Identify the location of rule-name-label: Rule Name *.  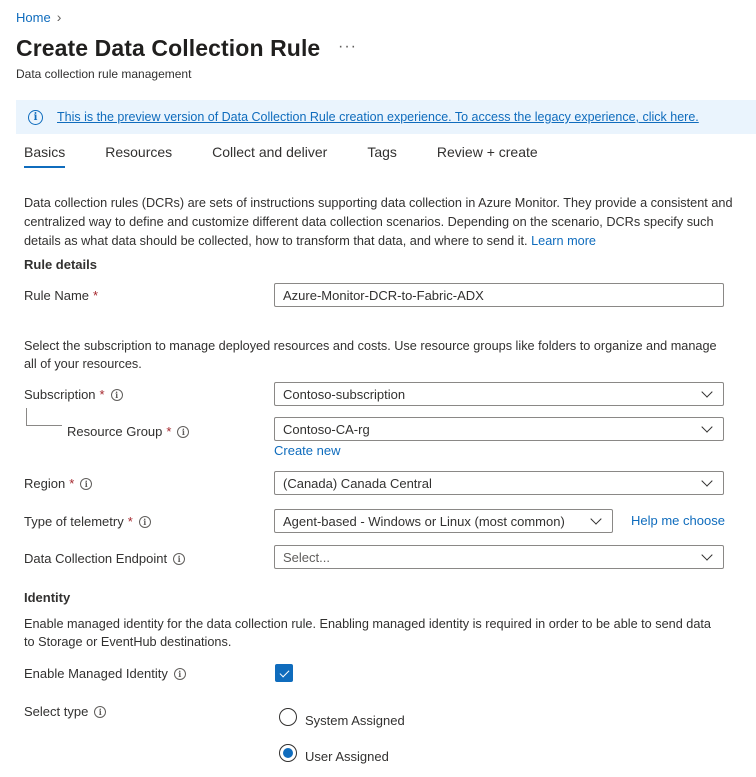
(61, 295).